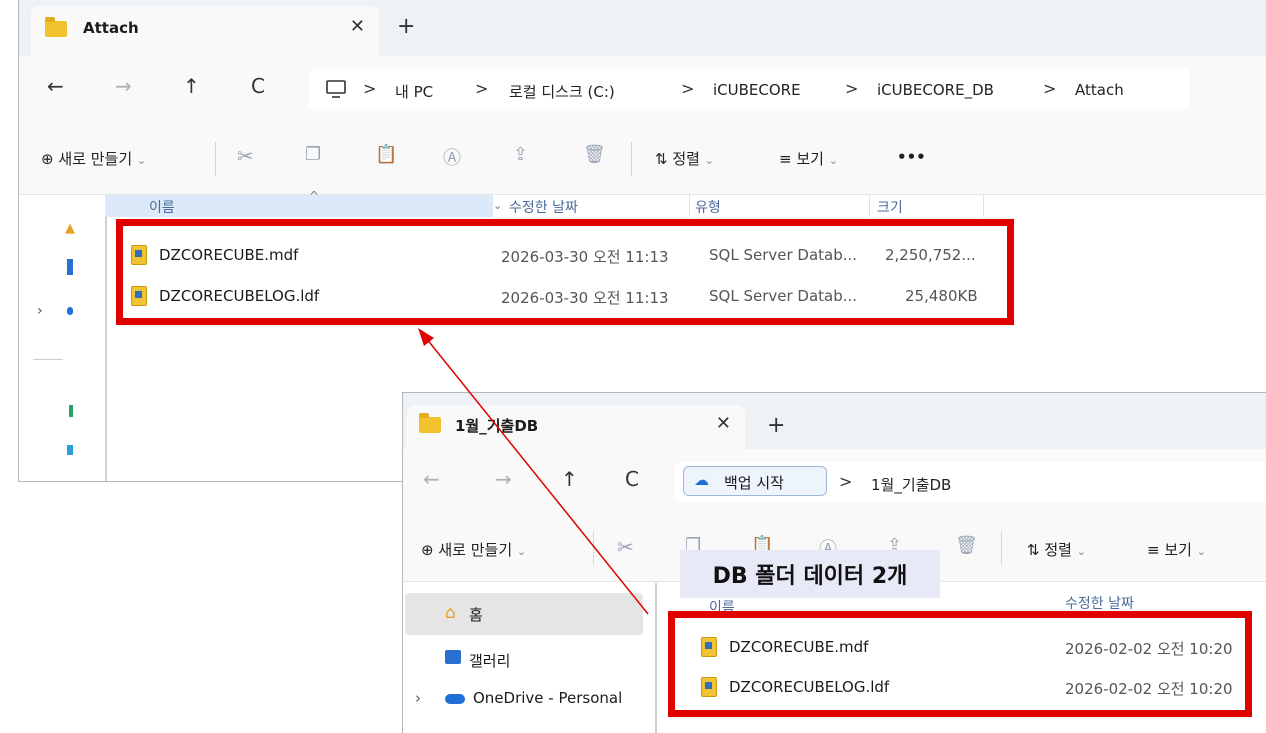  Describe the element at coordinates (911, 157) in the screenshot. I see `more-options-button: •••` at that location.